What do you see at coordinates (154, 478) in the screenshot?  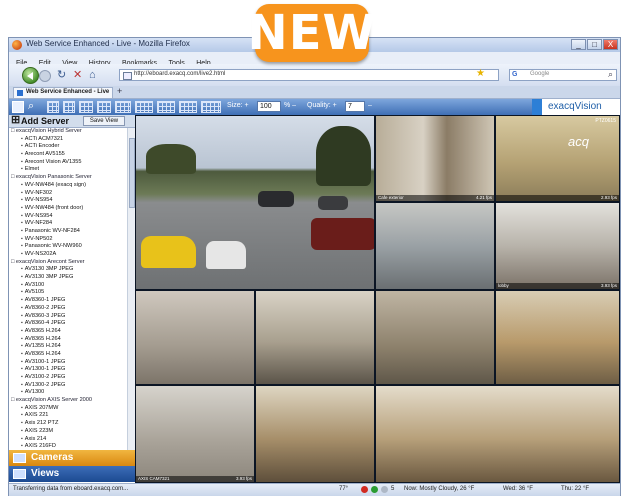 I see `camera-label: AXIS CAM7321` at bounding box center [154, 478].